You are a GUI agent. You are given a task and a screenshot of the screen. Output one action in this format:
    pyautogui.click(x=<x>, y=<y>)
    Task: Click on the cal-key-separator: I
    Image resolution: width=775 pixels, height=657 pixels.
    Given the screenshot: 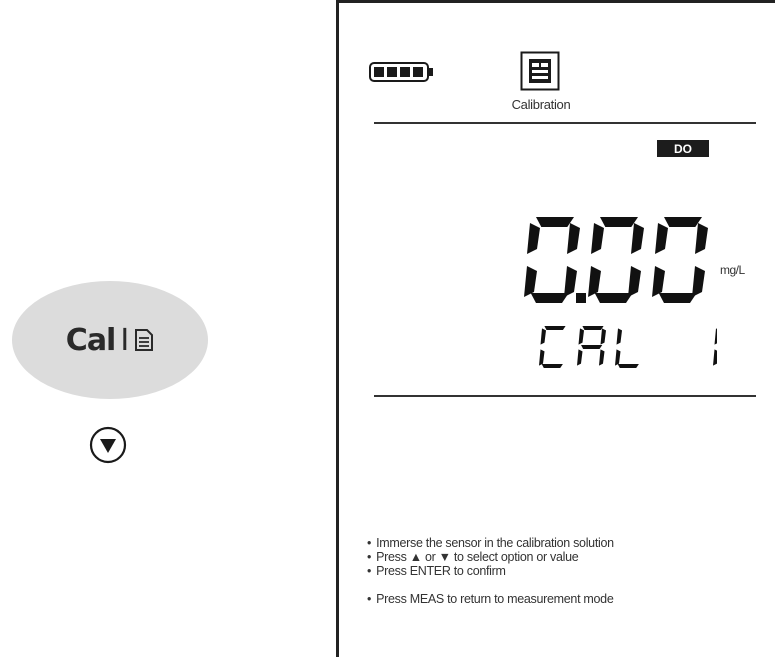 What is the action you would take?
    pyautogui.click(x=124, y=340)
    